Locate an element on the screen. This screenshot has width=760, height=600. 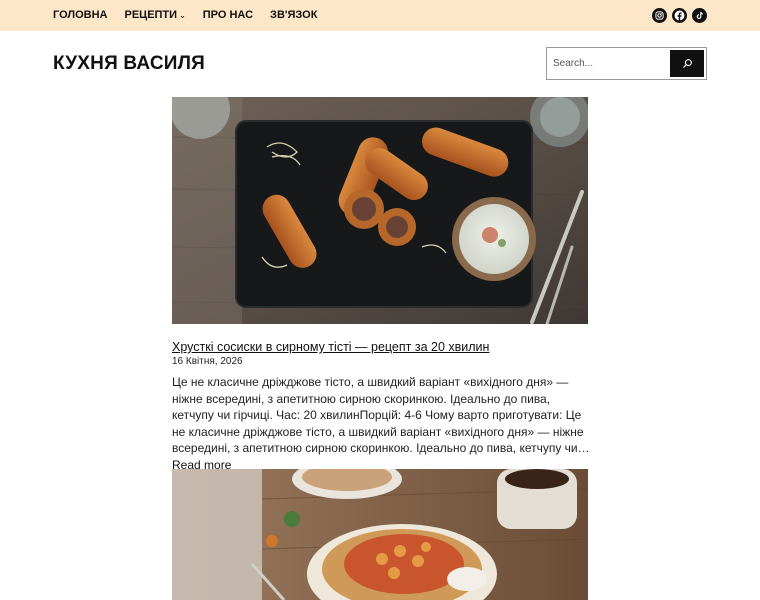
chevron-down-icon: ⌄ is located at coordinates (182, 15).